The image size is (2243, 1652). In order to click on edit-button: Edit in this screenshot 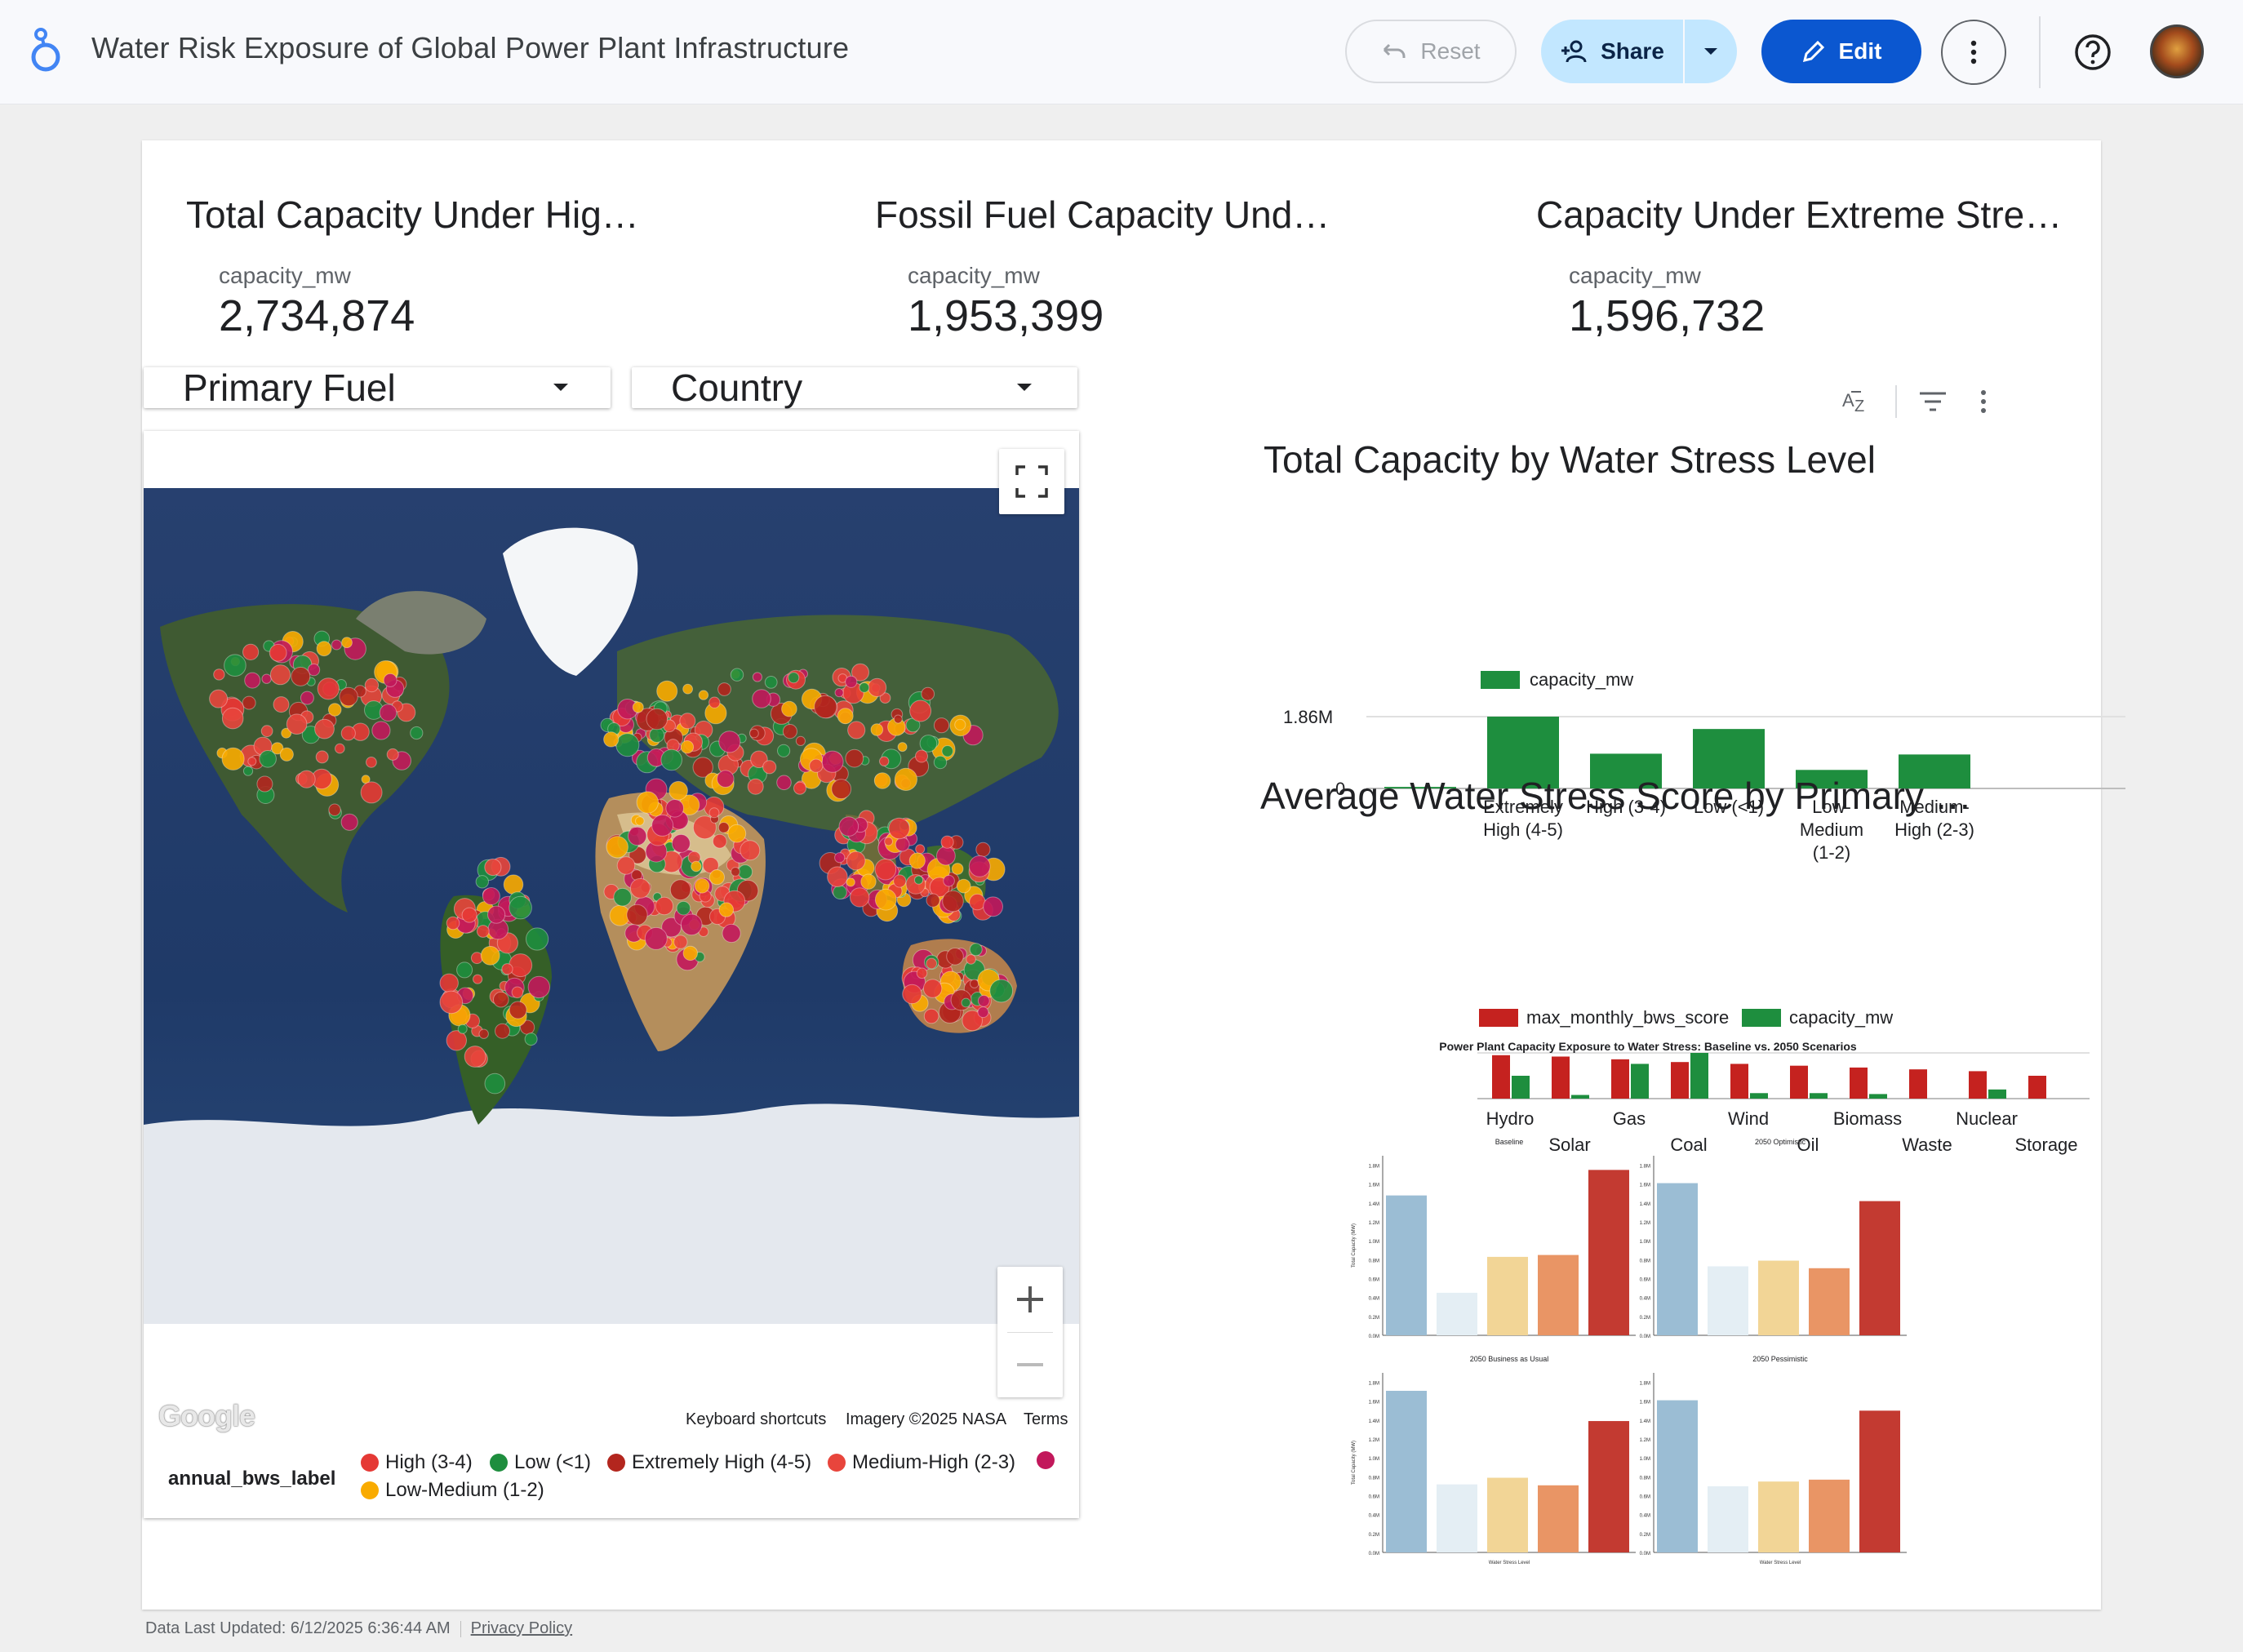, I will do `click(1841, 51)`.